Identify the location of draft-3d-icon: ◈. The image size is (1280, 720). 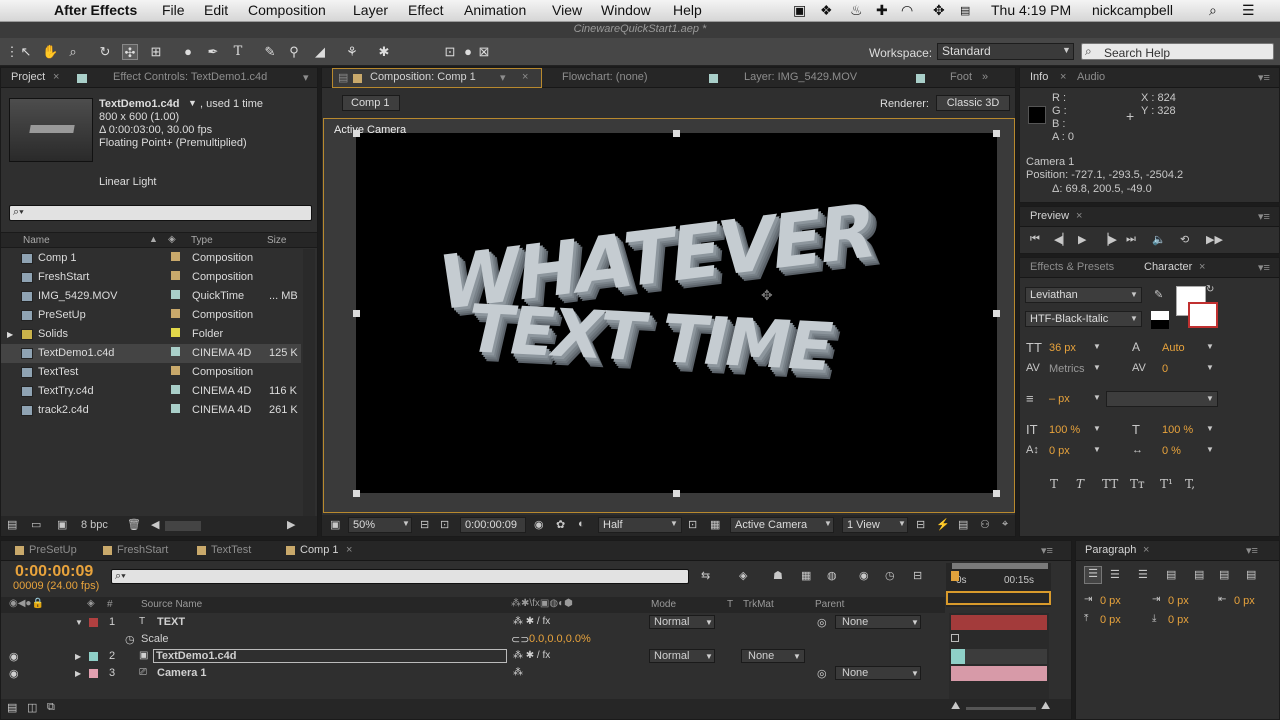
(743, 575).